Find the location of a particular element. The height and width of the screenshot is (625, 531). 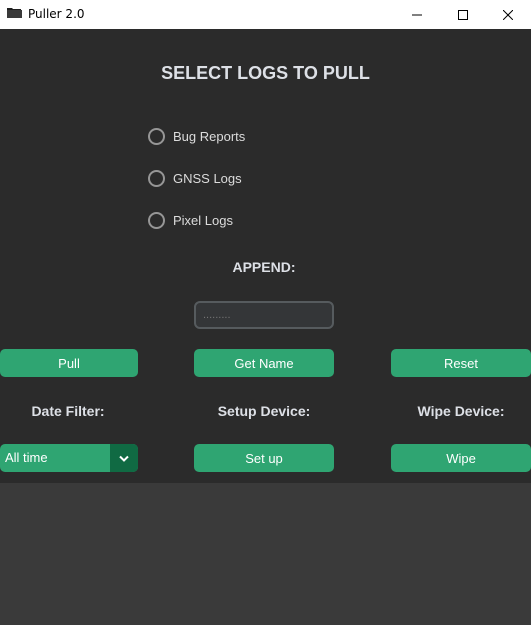

minimize-icon is located at coordinates (417, 14).